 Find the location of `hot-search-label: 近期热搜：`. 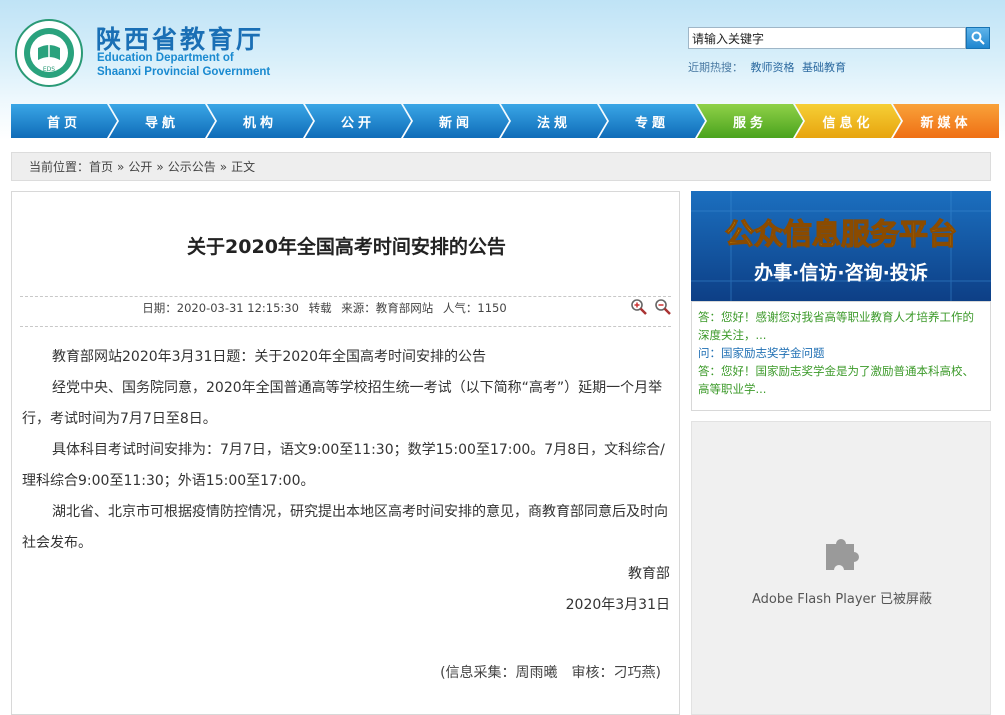

hot-search-label: 近期热搜： is located at coordinates (715, 67).